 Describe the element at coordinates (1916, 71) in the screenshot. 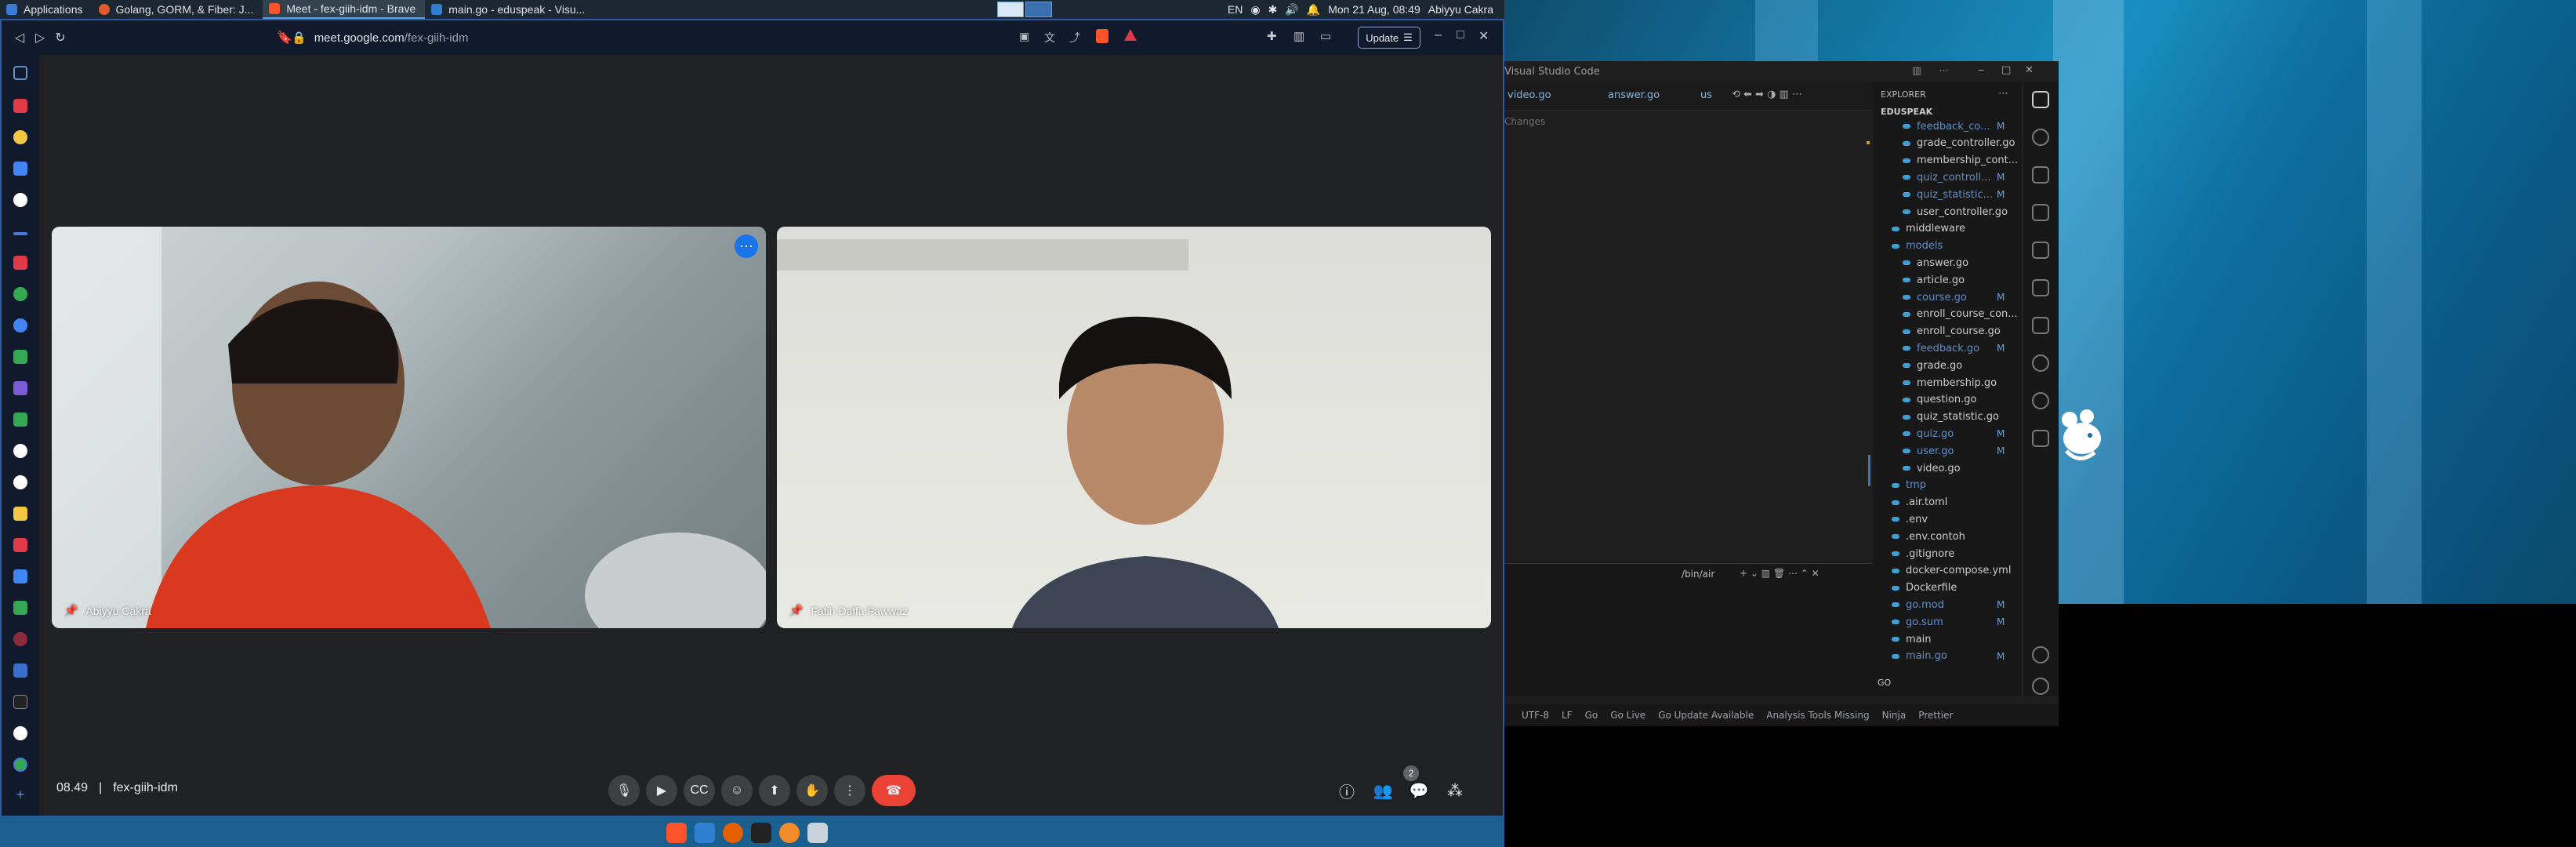

I see `layout-icon: ▥` at that location.